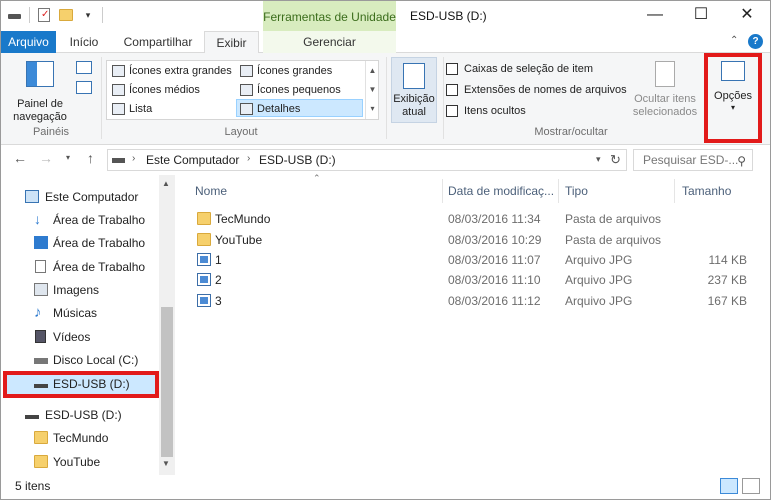 Image resolution: width=771 pixels, height=500 pixels. What do you see at coordinates (84, 42) in the screenshot?
I see `tab-home: Início` at bounding box center [84, 42].